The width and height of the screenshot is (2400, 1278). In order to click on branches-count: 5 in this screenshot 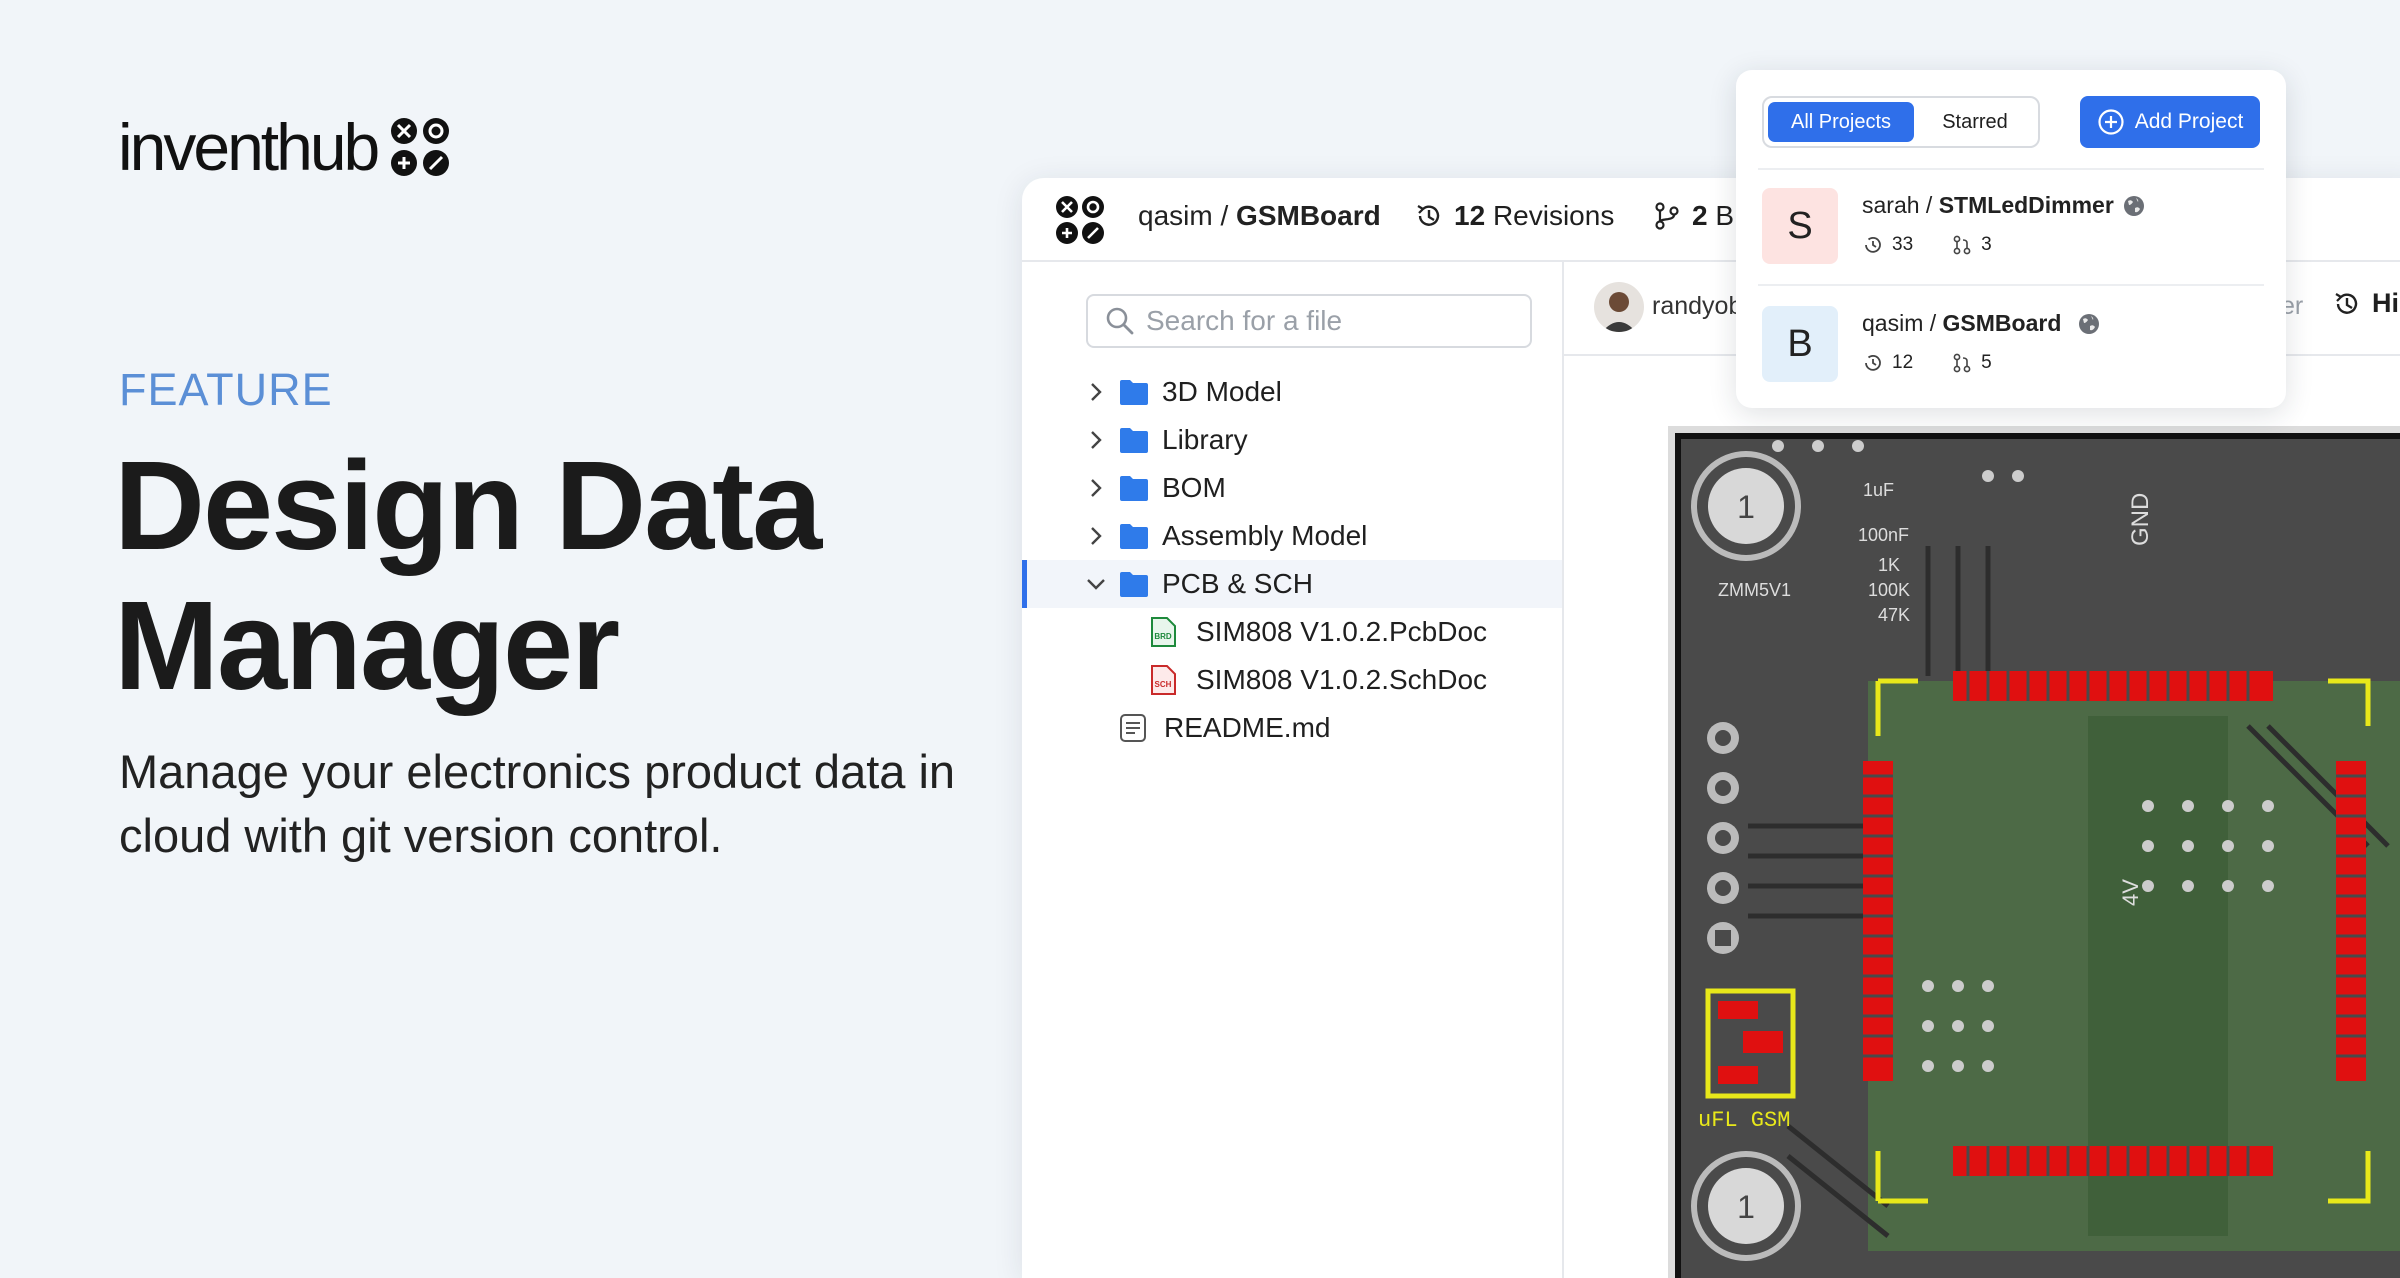, I will do `click(1986, 362)`.